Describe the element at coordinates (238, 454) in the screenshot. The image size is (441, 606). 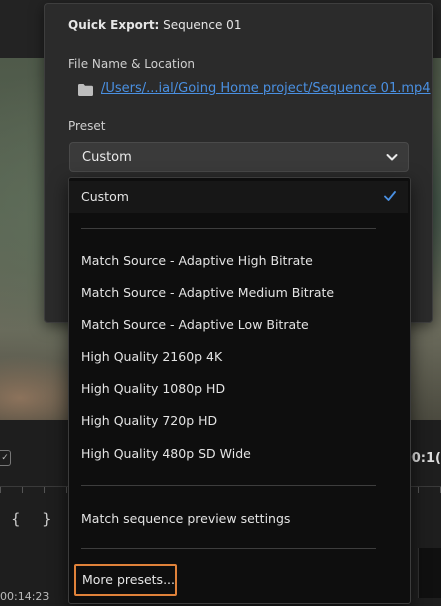
I see `preset-option-480p-sd-wide: High Quality 480p SD Wide` at that location.